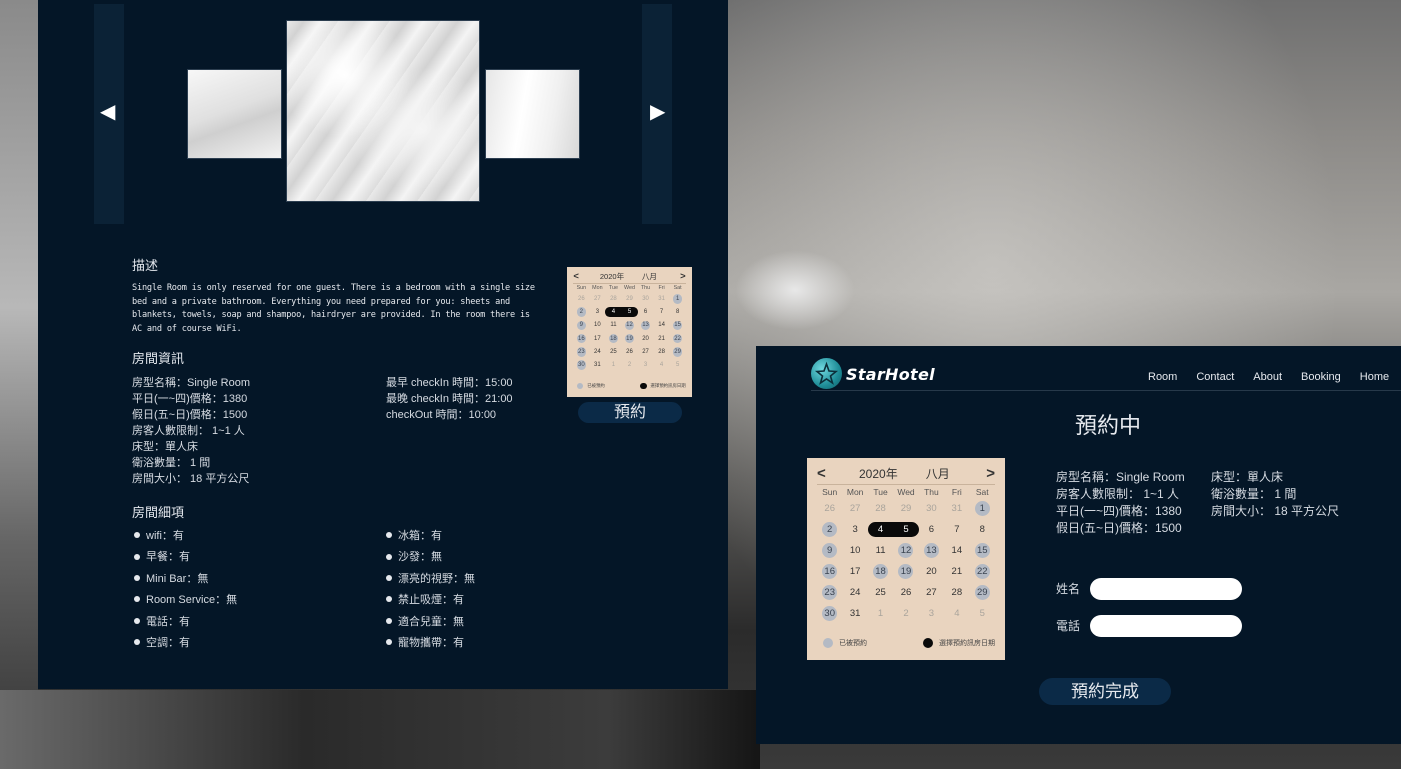 Image resolution: width=1401 pixels, height=769 pixels. Describe the element at coordinates (1215, 377) in the screenshot. I see `nav-link-contact: Contact` at that location.